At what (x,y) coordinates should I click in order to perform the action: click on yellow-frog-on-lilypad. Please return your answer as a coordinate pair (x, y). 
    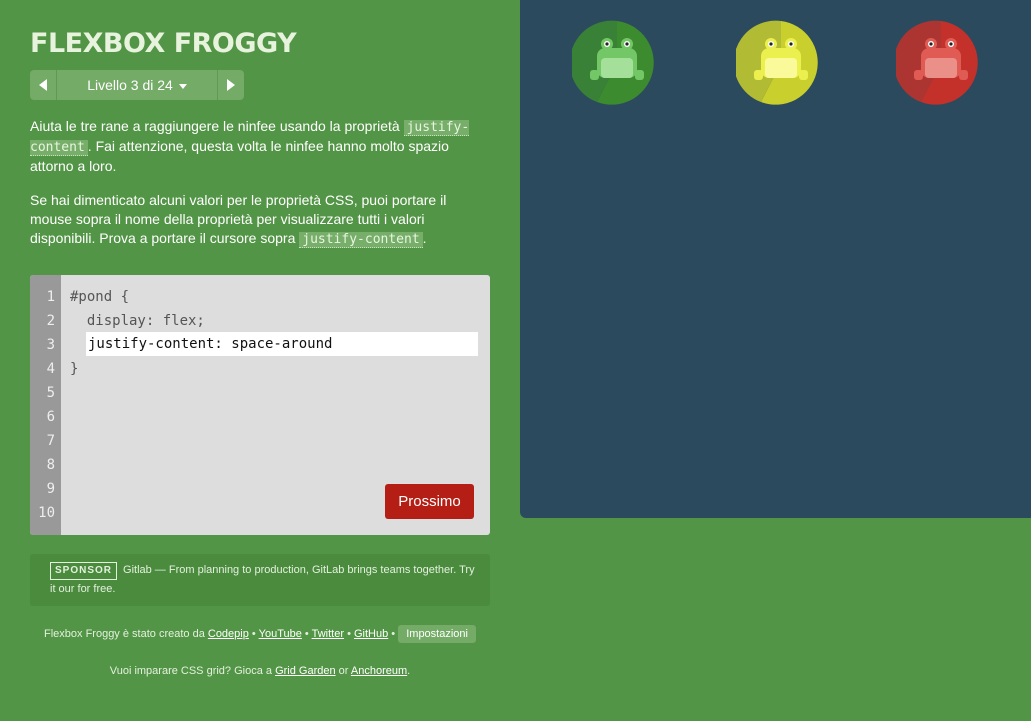
    Looking at the image, I should click on (779, 63).